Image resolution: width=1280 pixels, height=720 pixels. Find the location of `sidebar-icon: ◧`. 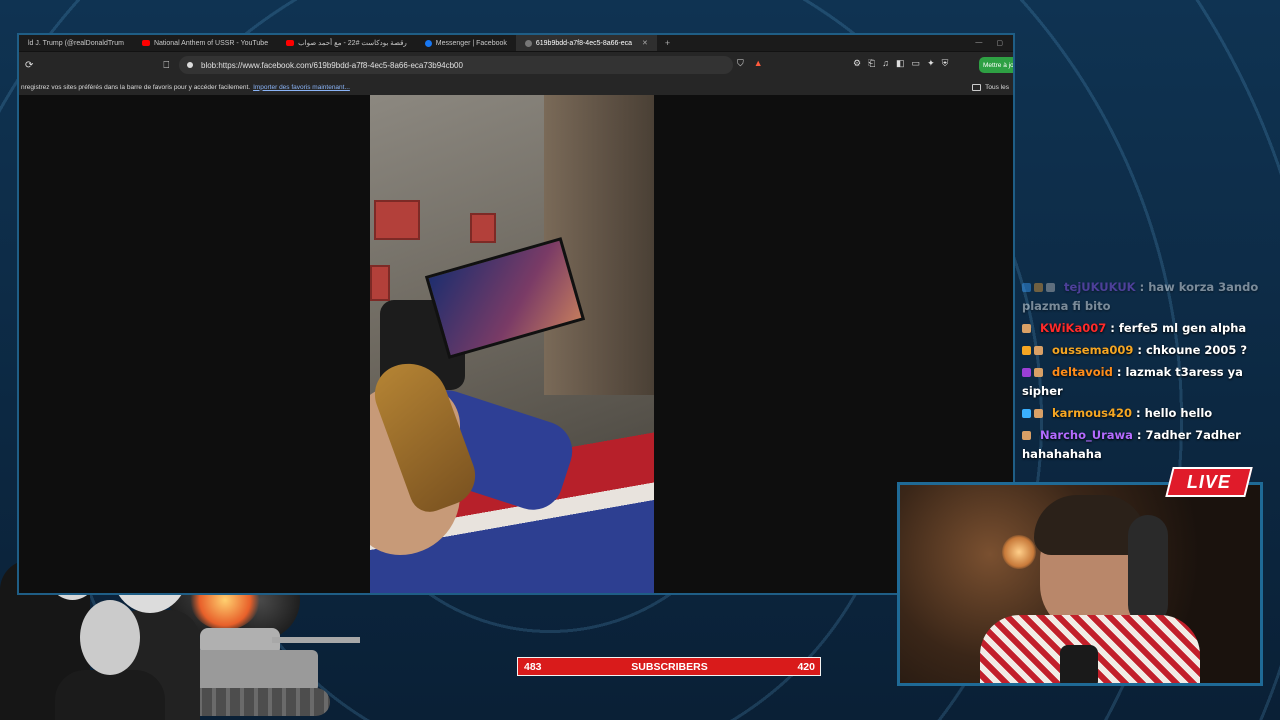

sidebar-icon: ◧ is located at coordinates (900, 63).